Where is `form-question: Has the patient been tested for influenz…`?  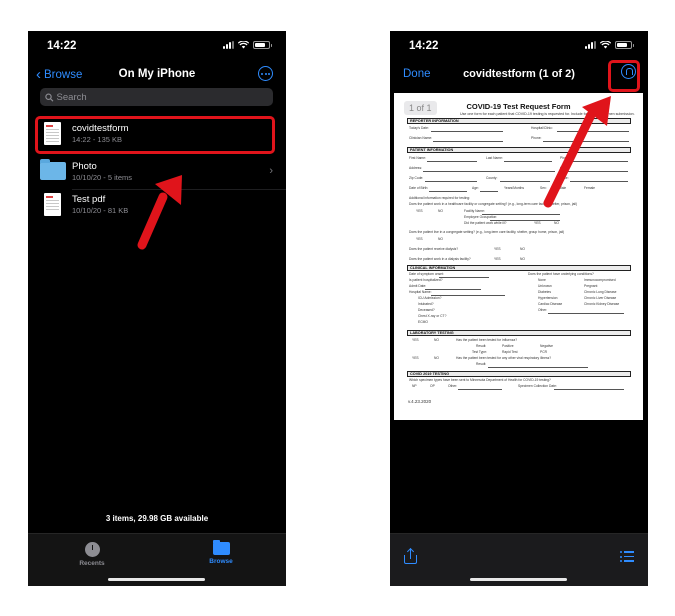 form-question: Has the patient been tested for influenz… is located at coordinates (487, 340).